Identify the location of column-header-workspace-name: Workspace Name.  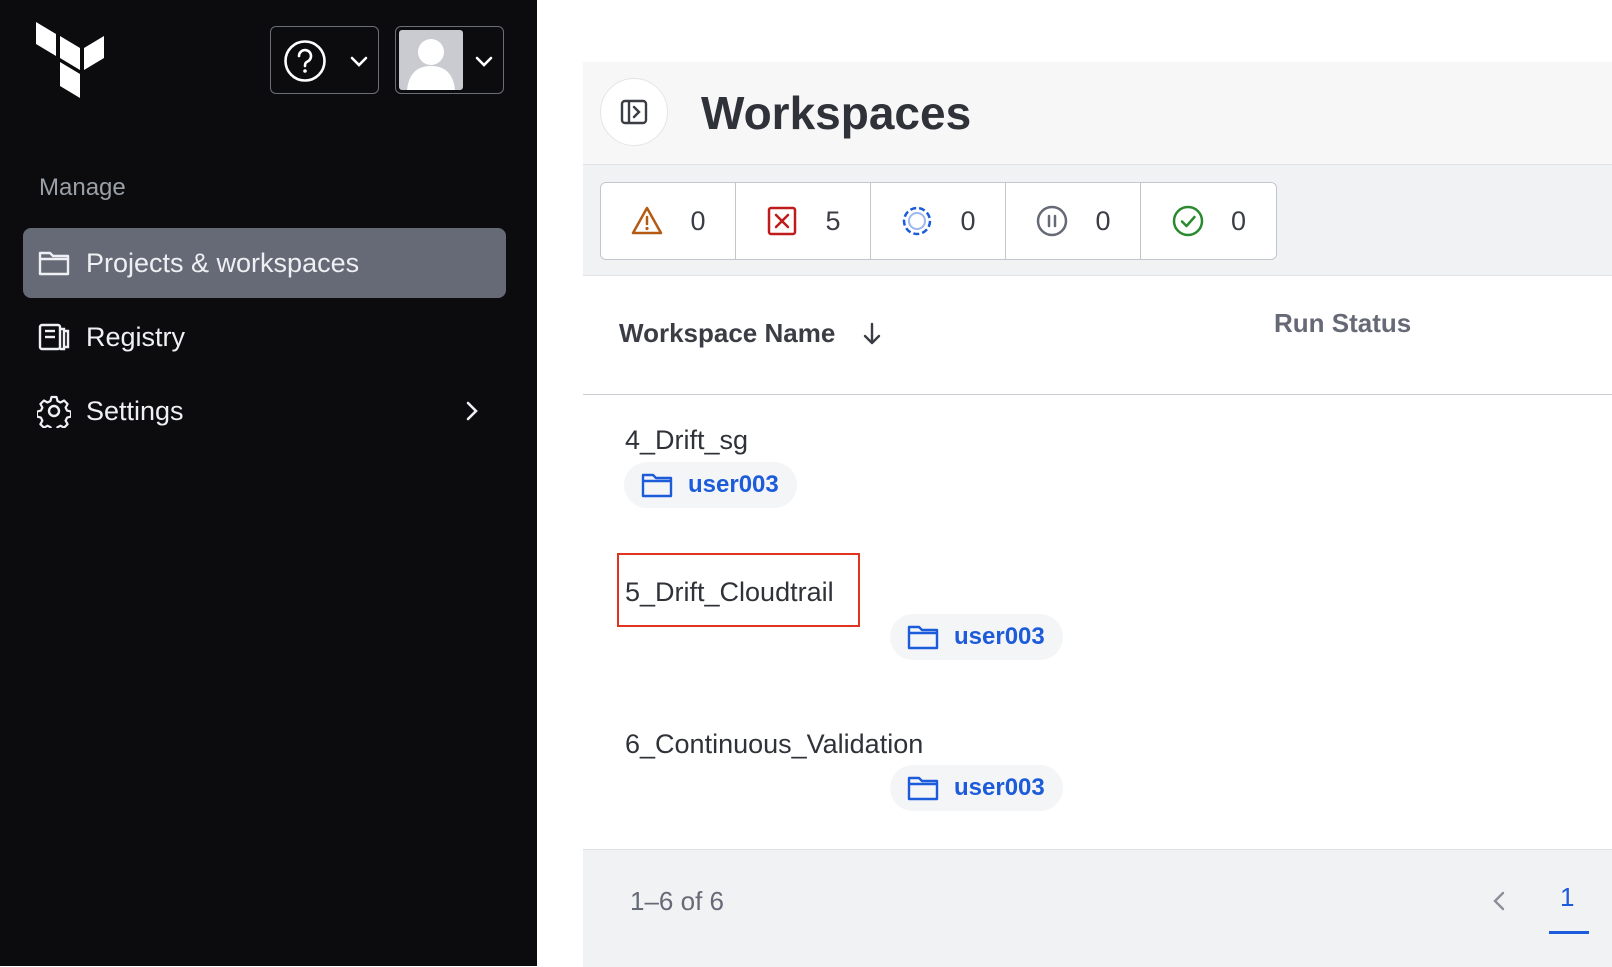
(752, 333).